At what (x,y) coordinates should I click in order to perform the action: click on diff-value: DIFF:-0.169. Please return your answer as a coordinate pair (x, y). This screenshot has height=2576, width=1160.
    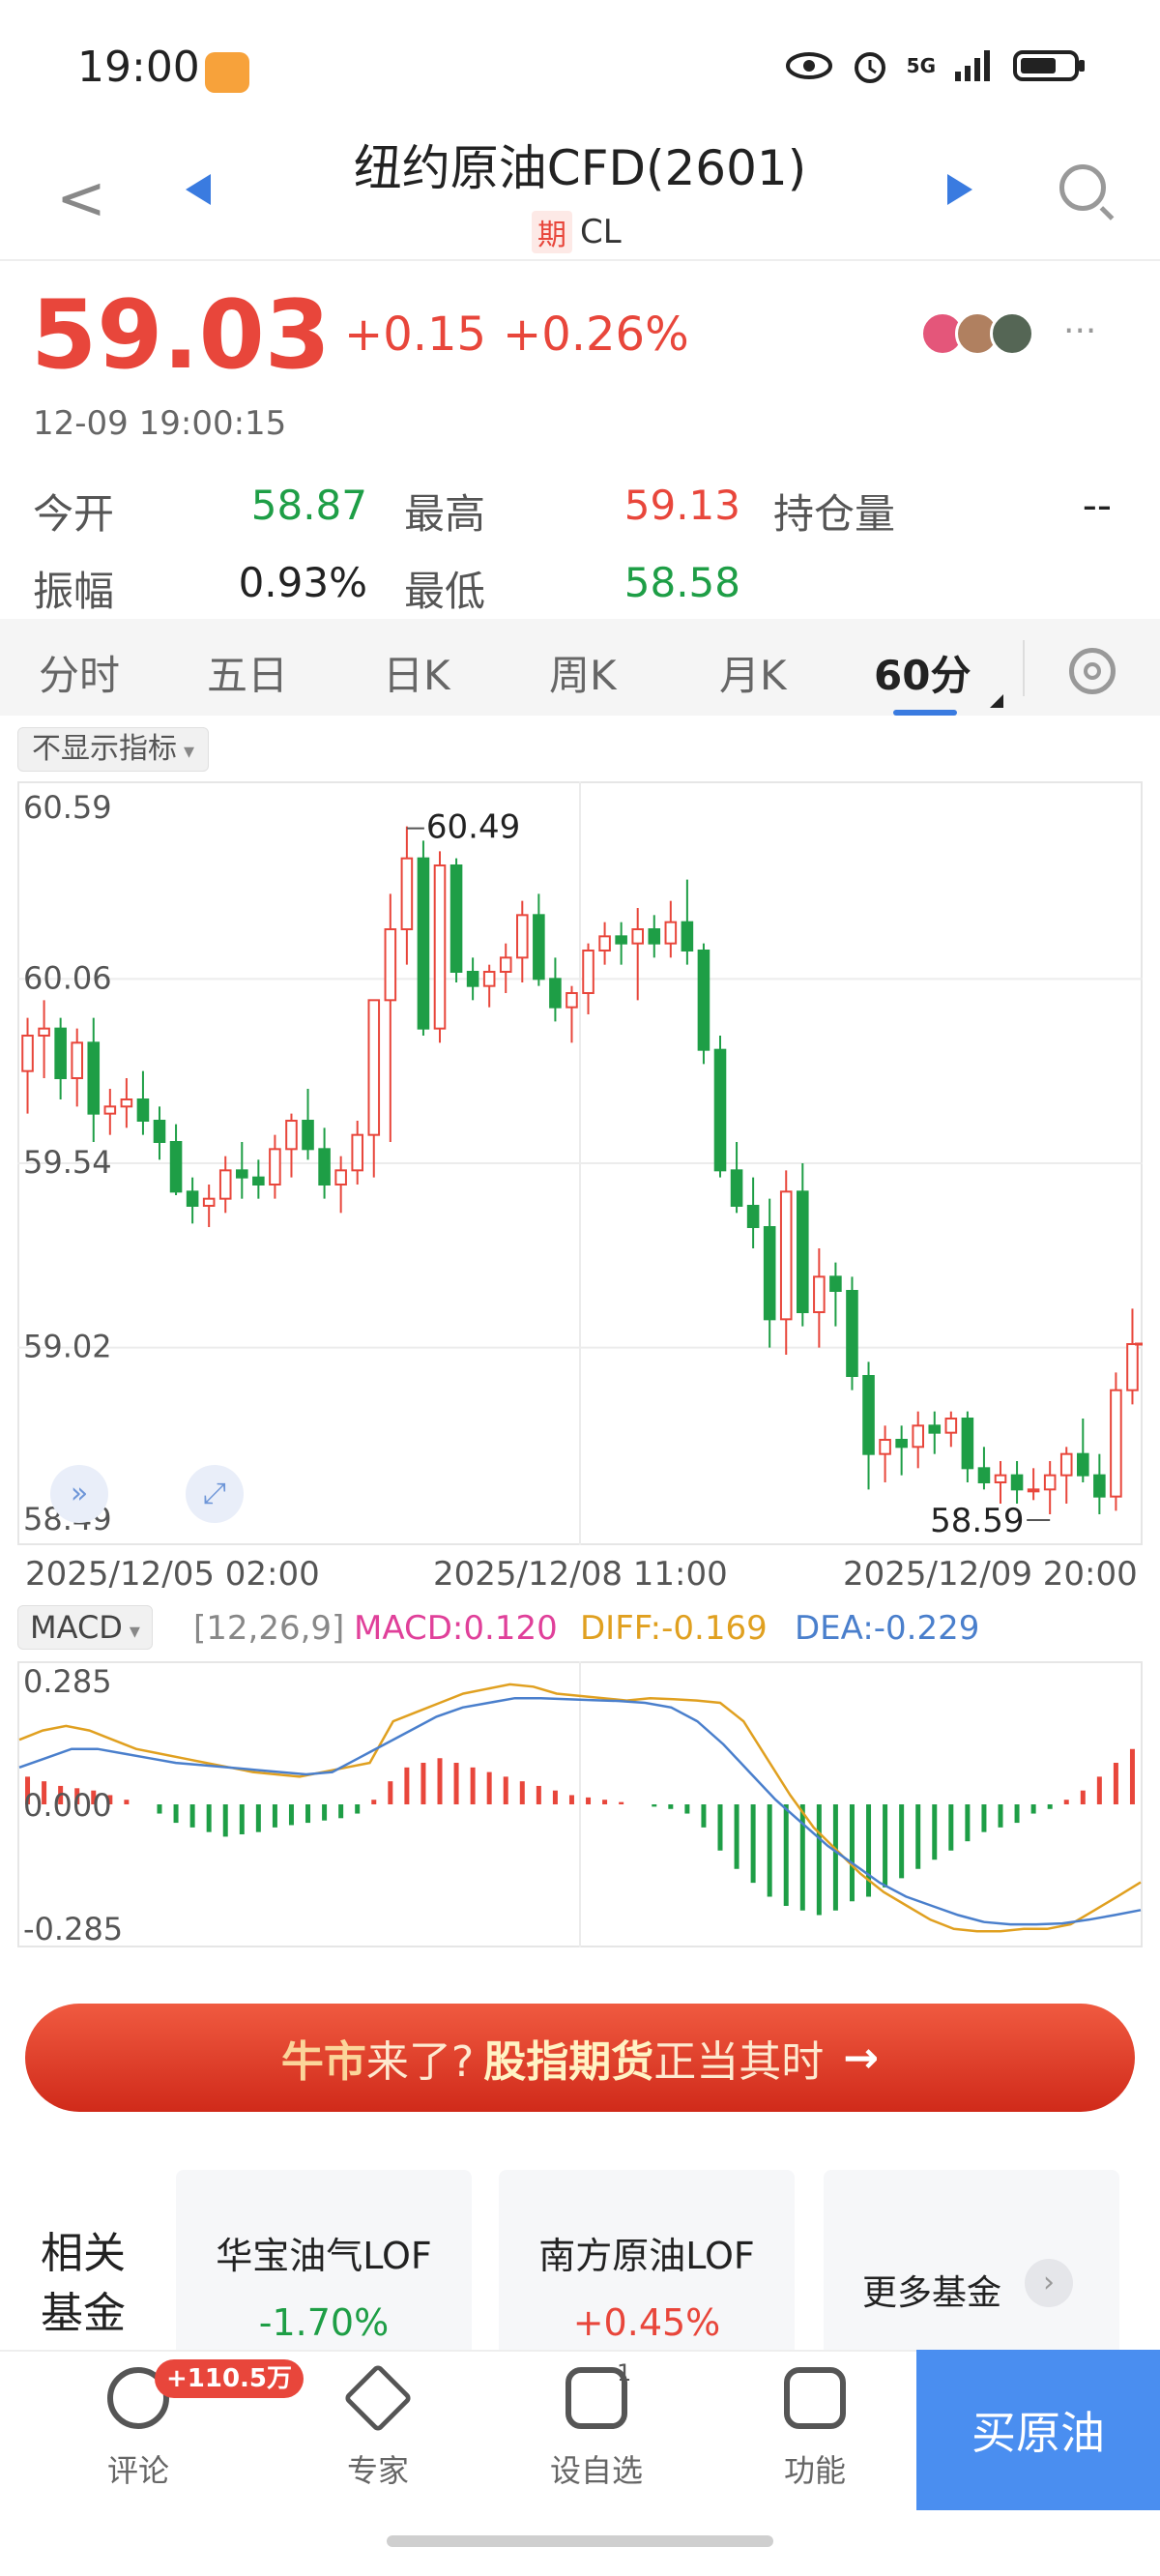
    Looking at the image, I should click on (674, 1628).